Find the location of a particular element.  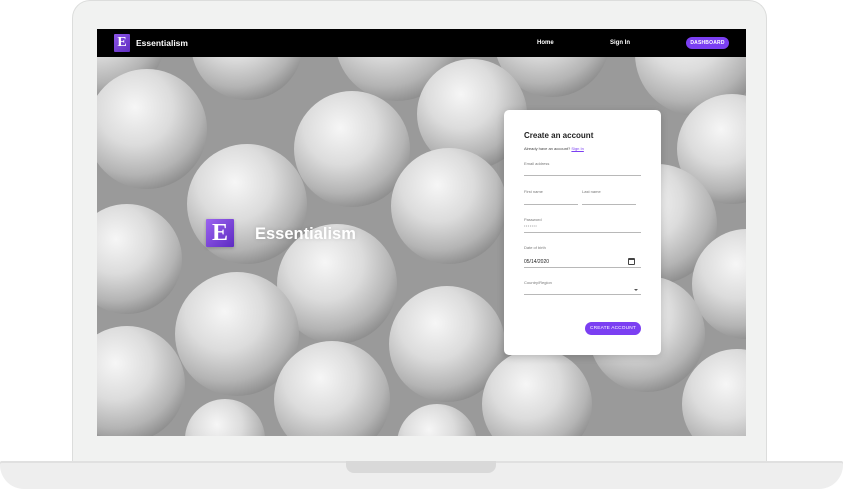

signup-subtitle: Already have an account? Sign In is located at coordinates (554, 149).